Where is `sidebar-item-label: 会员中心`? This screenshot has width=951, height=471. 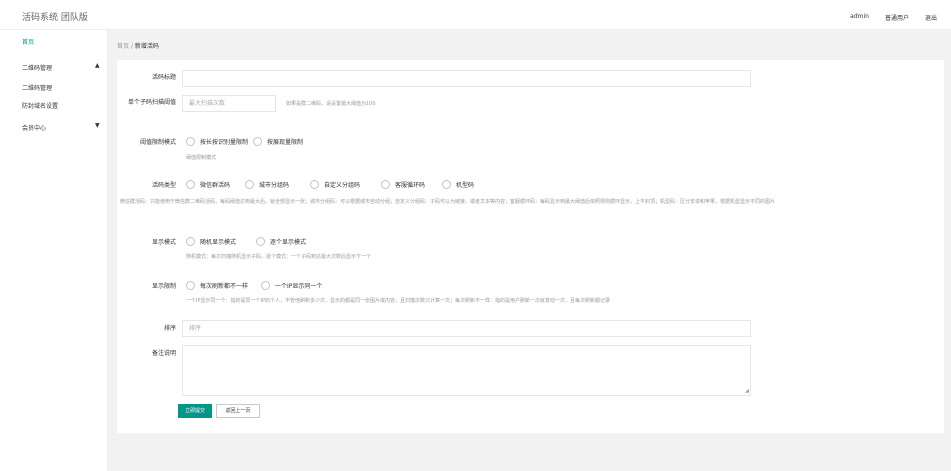
sidebar-item-label: 会员中心 is located at coordinates (34, 128).